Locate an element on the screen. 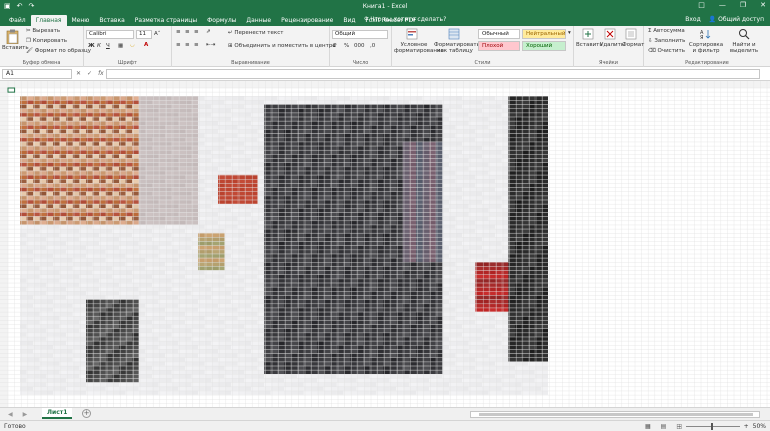 The image size is (770, 431). prev-sheet-icon: ◀ is located at coordinates (10, 414).